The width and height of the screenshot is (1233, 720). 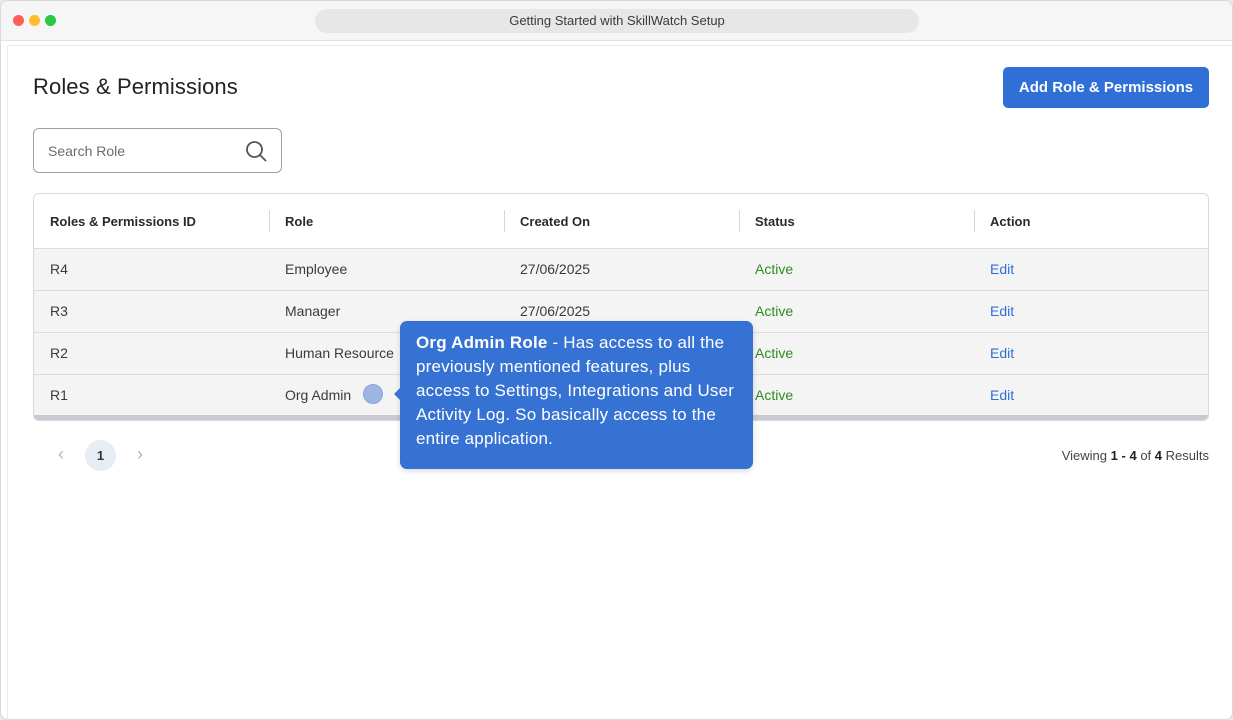 I want to click on maximize-window-button, so click(x=50, y=20).